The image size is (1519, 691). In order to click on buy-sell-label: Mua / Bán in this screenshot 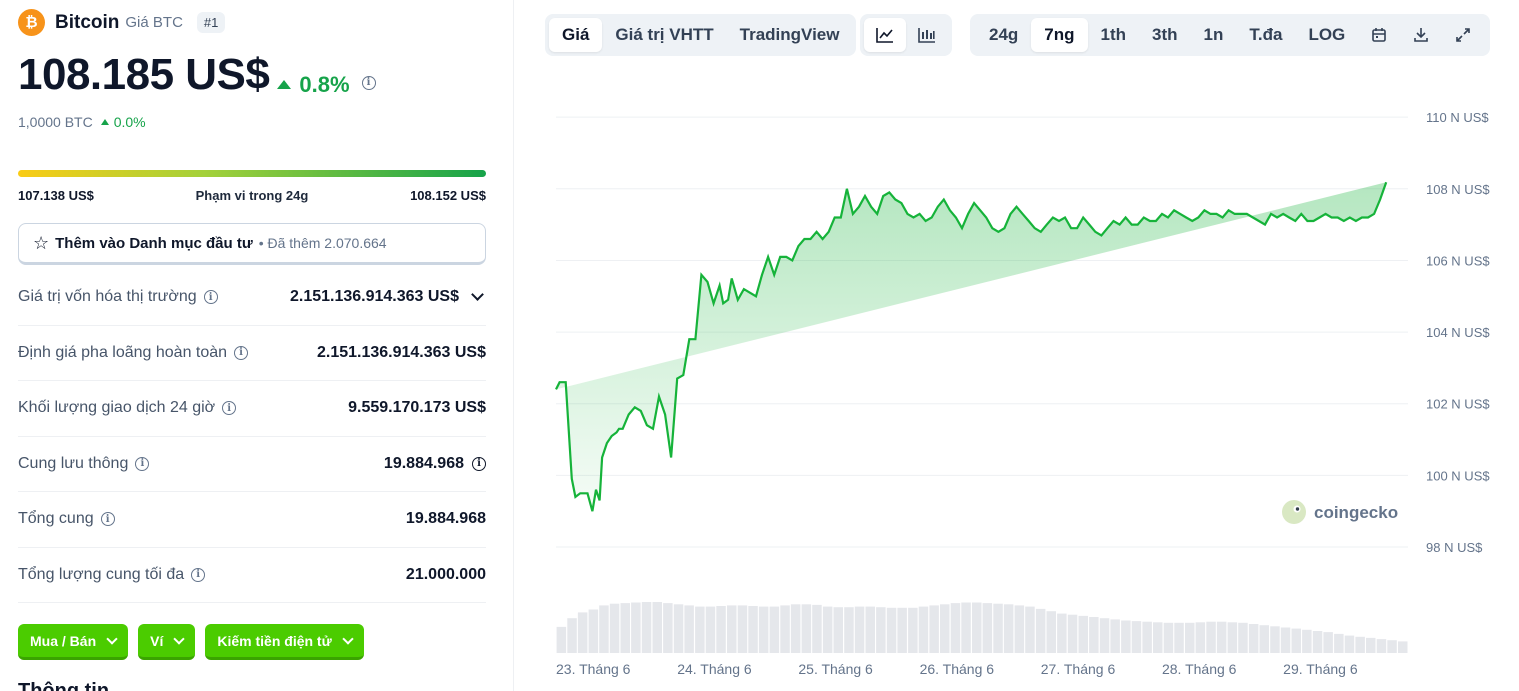, I will do `click(63, 640)`.